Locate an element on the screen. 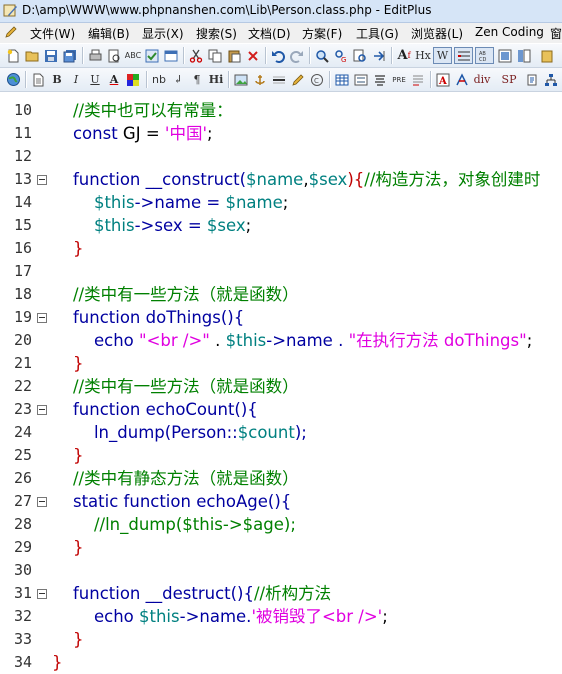  print-preview-icon is located at coordinates (114, 55).